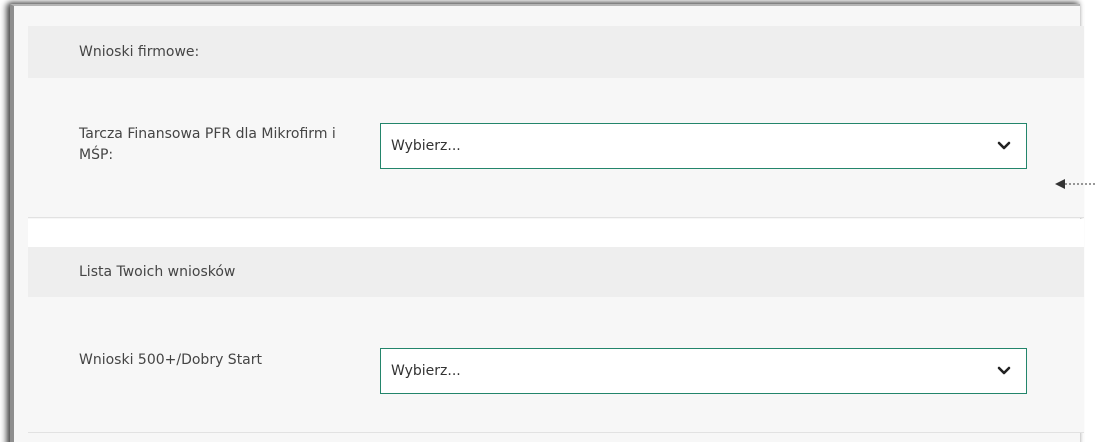 The width and height of the screenshot is (1095, 442). Describe the element at coordinates (171, 360) in the screenshot. I see `field-label-500-plus: Wnioski 500+/Dobry Start` at that location.